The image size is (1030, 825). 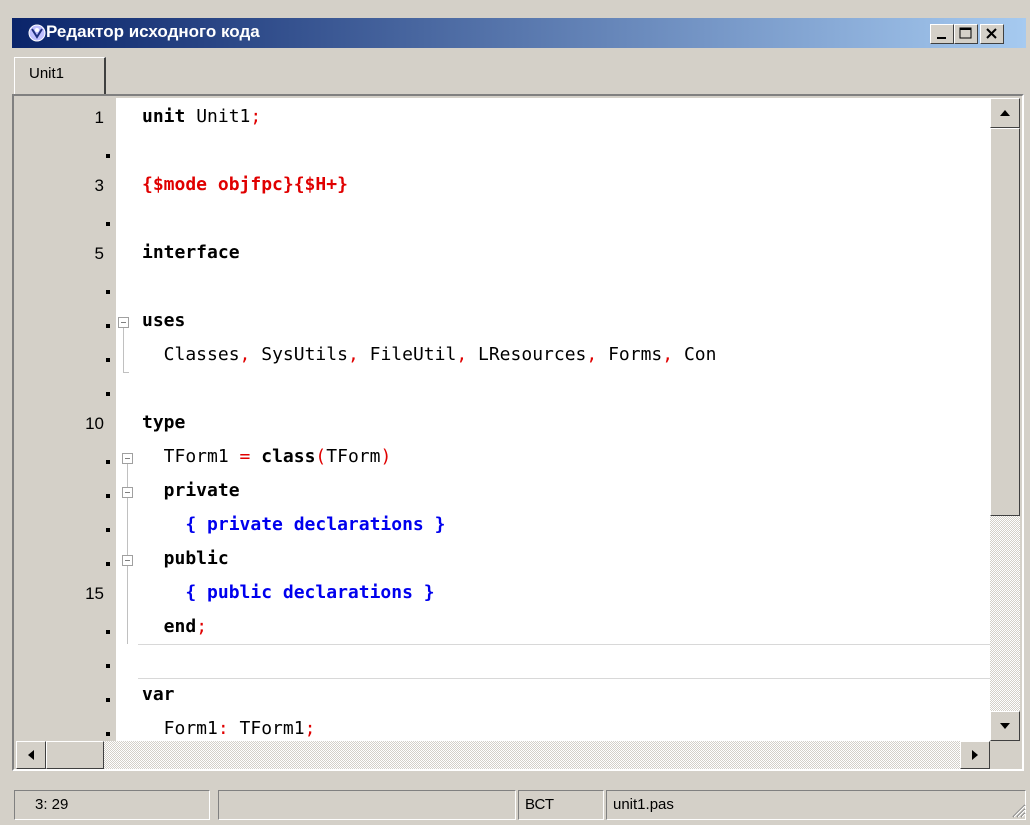 I want to click on close-button, so click(x=992, y=34).